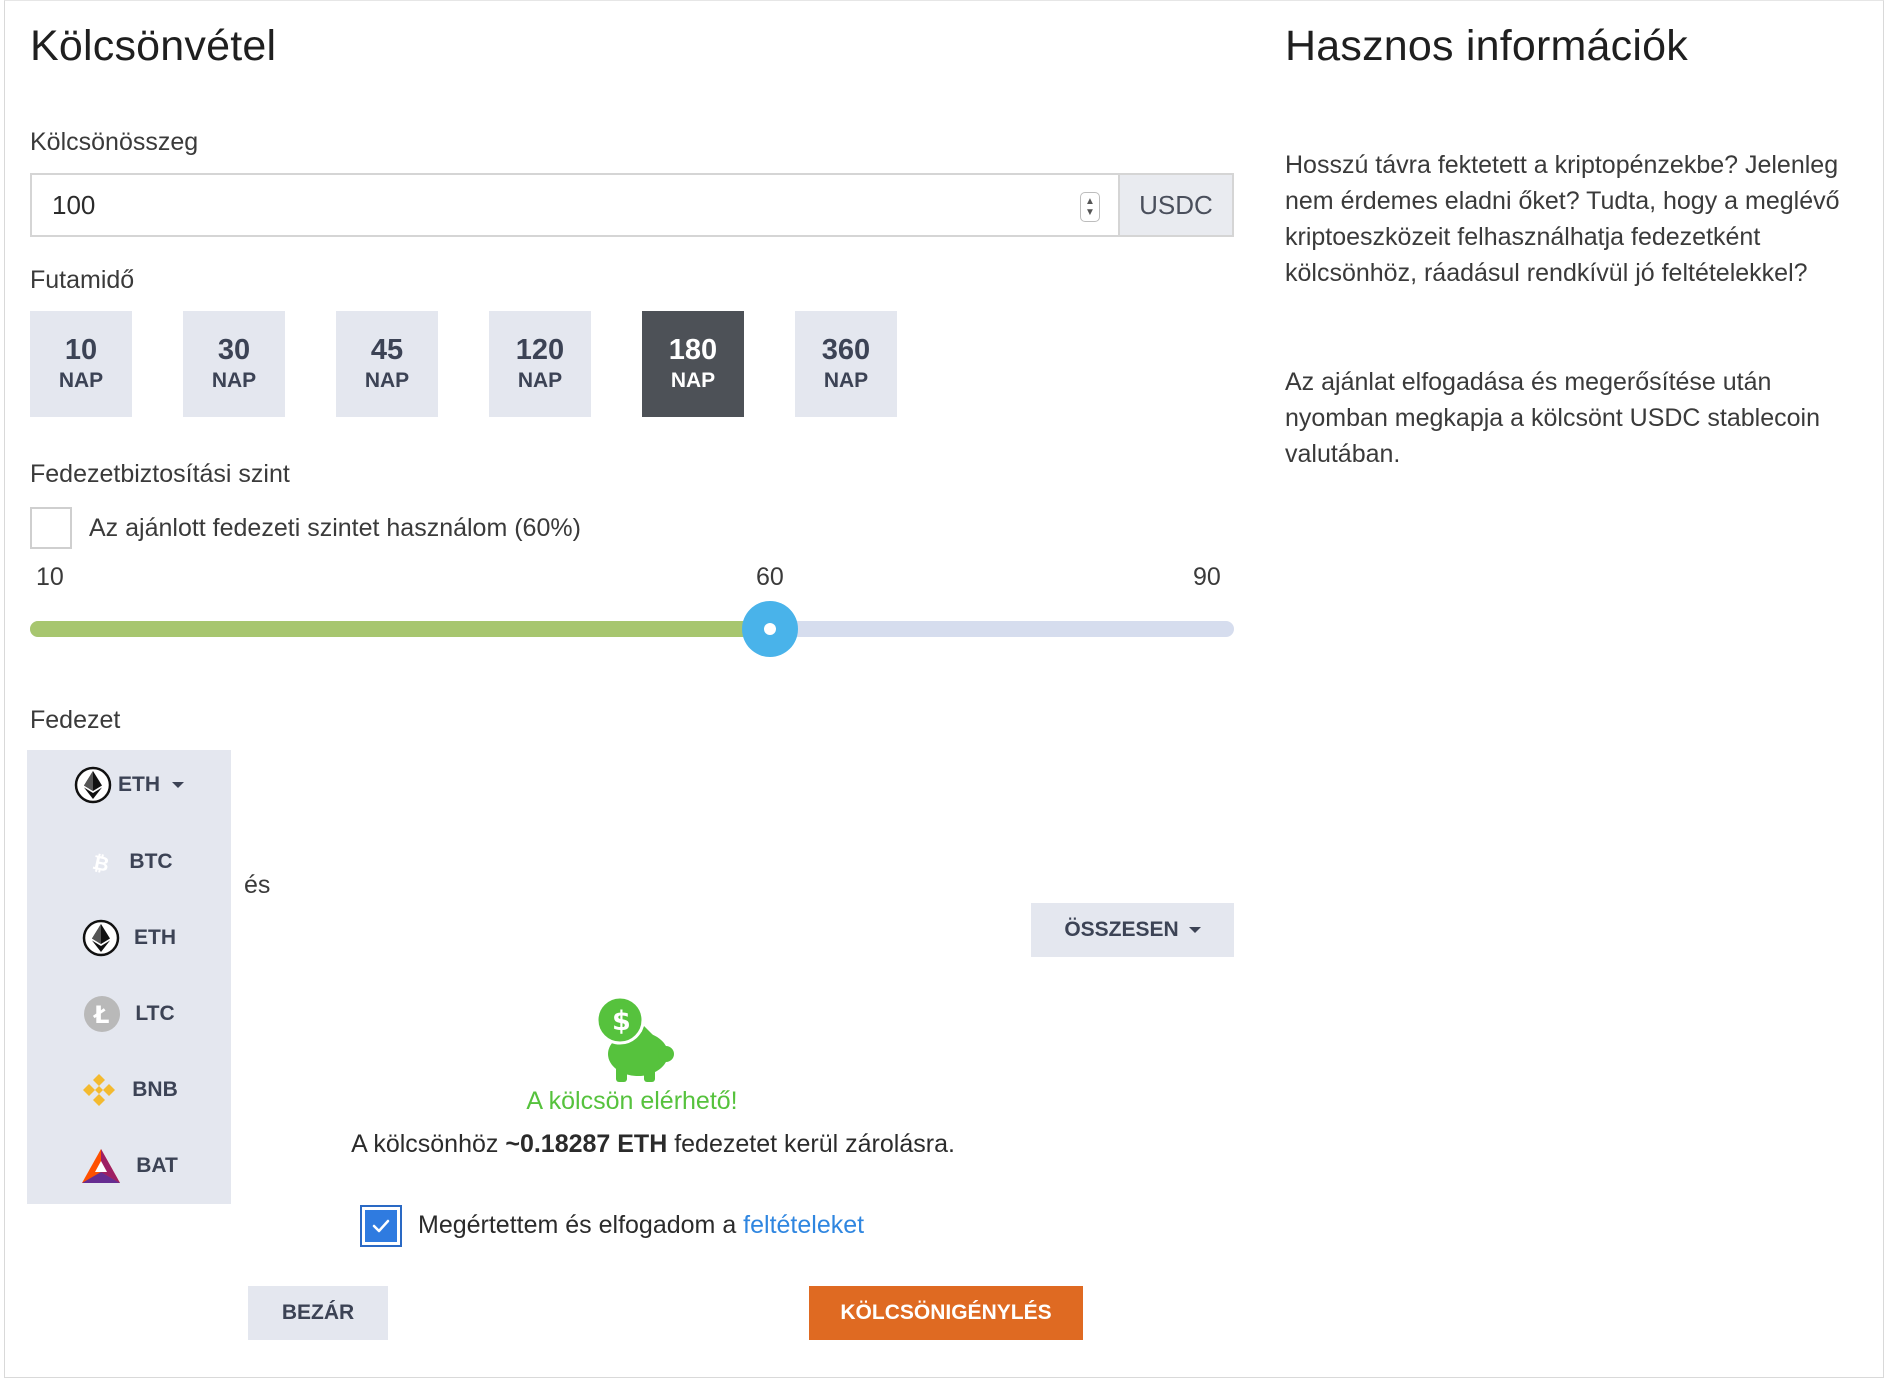 Image resolution: width=1890 pixels, height=1380 pixels. What do you see at coordinates (74, 204) in the screenshot?
I see `amount-value: 100` at bounding box center [74, 204].